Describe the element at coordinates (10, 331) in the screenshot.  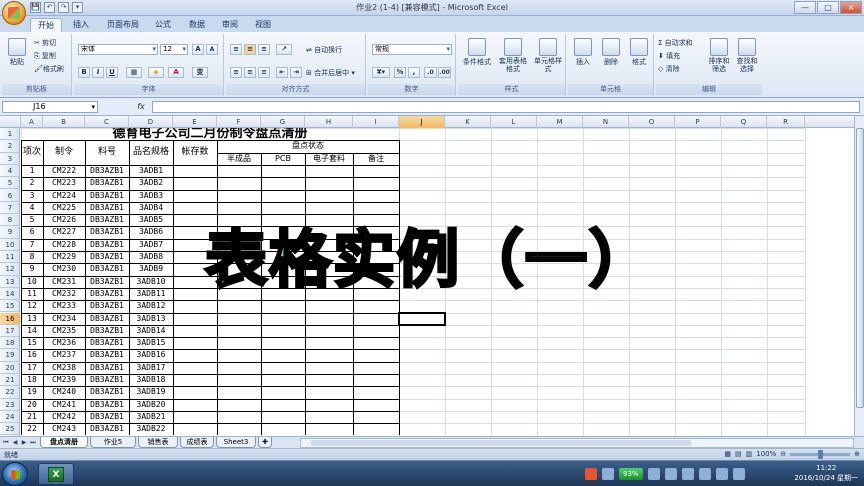
I see `row-header: 17` at that location.